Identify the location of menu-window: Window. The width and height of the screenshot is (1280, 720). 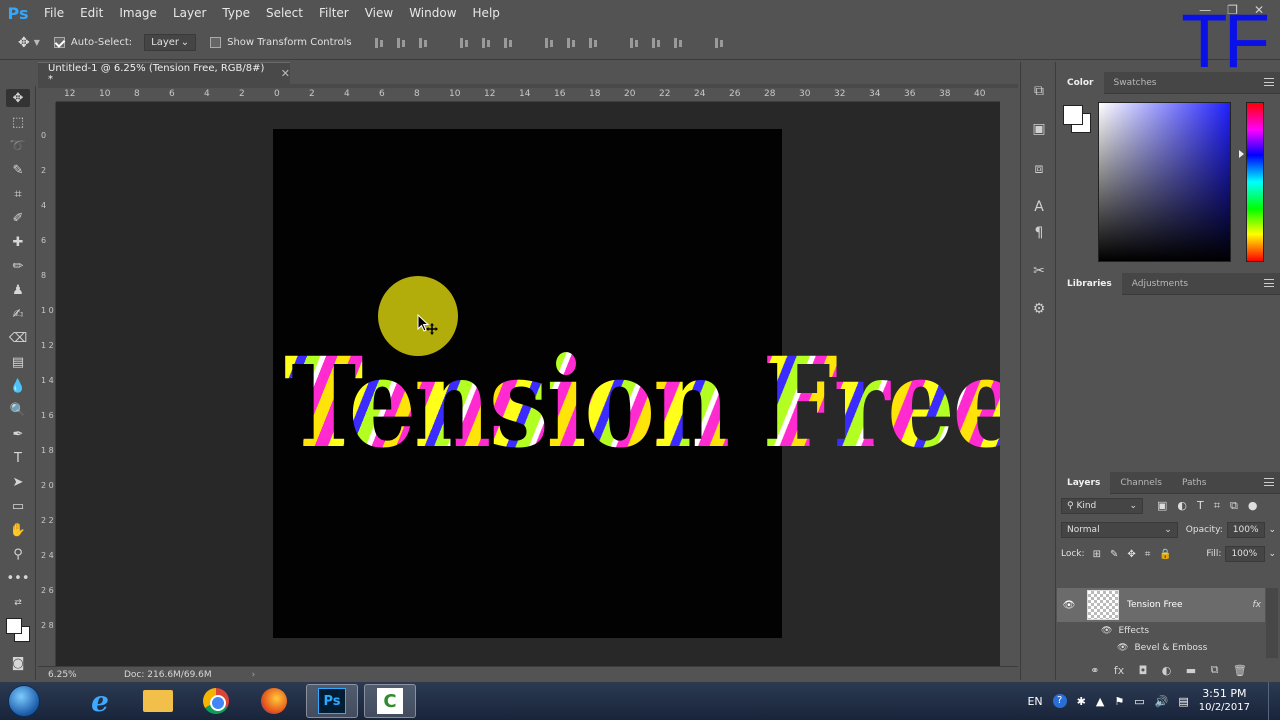
(432, 13).